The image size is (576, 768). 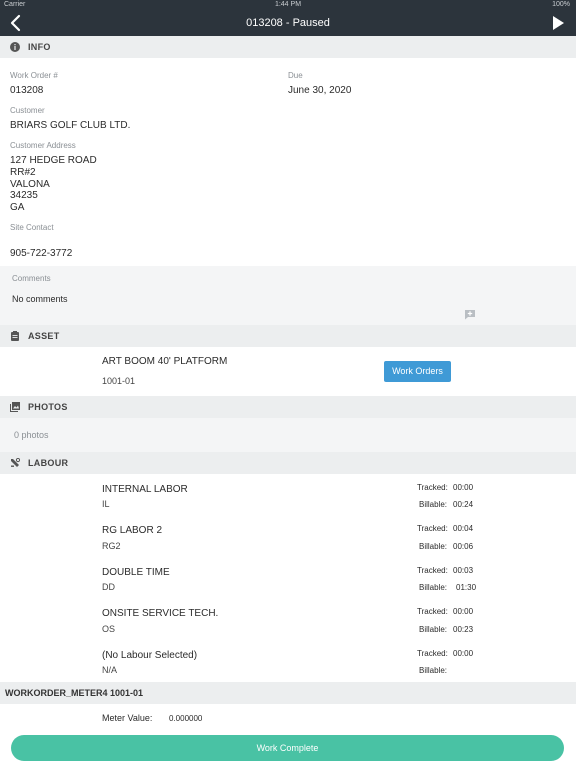 What do you see at coordinates (185, 718) in the screenshot?
I see `meter-value: 0.000000` at bounding box center [185, 718].